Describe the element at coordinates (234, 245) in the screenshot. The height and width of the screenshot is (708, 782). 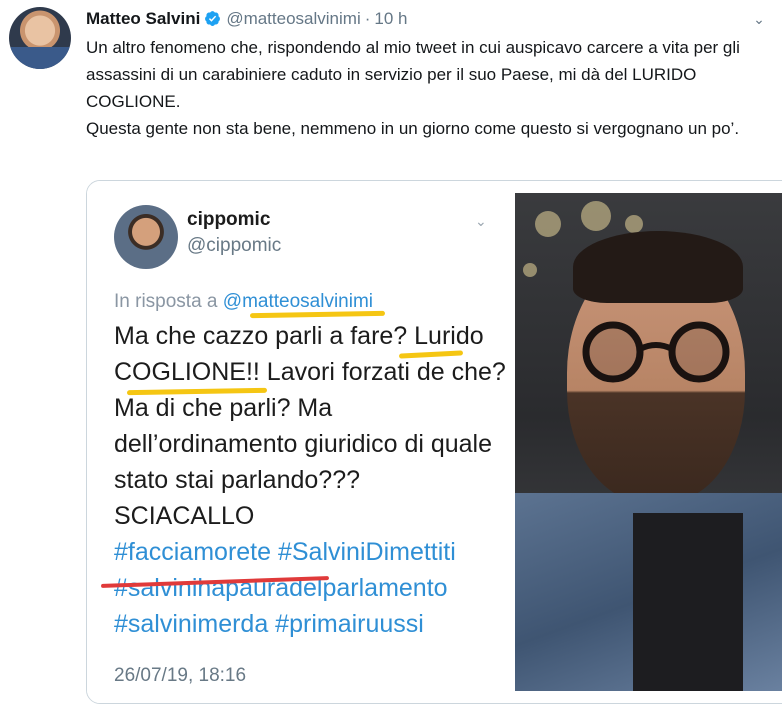
I see `embedded-author-handle: @cippomic` at that location.